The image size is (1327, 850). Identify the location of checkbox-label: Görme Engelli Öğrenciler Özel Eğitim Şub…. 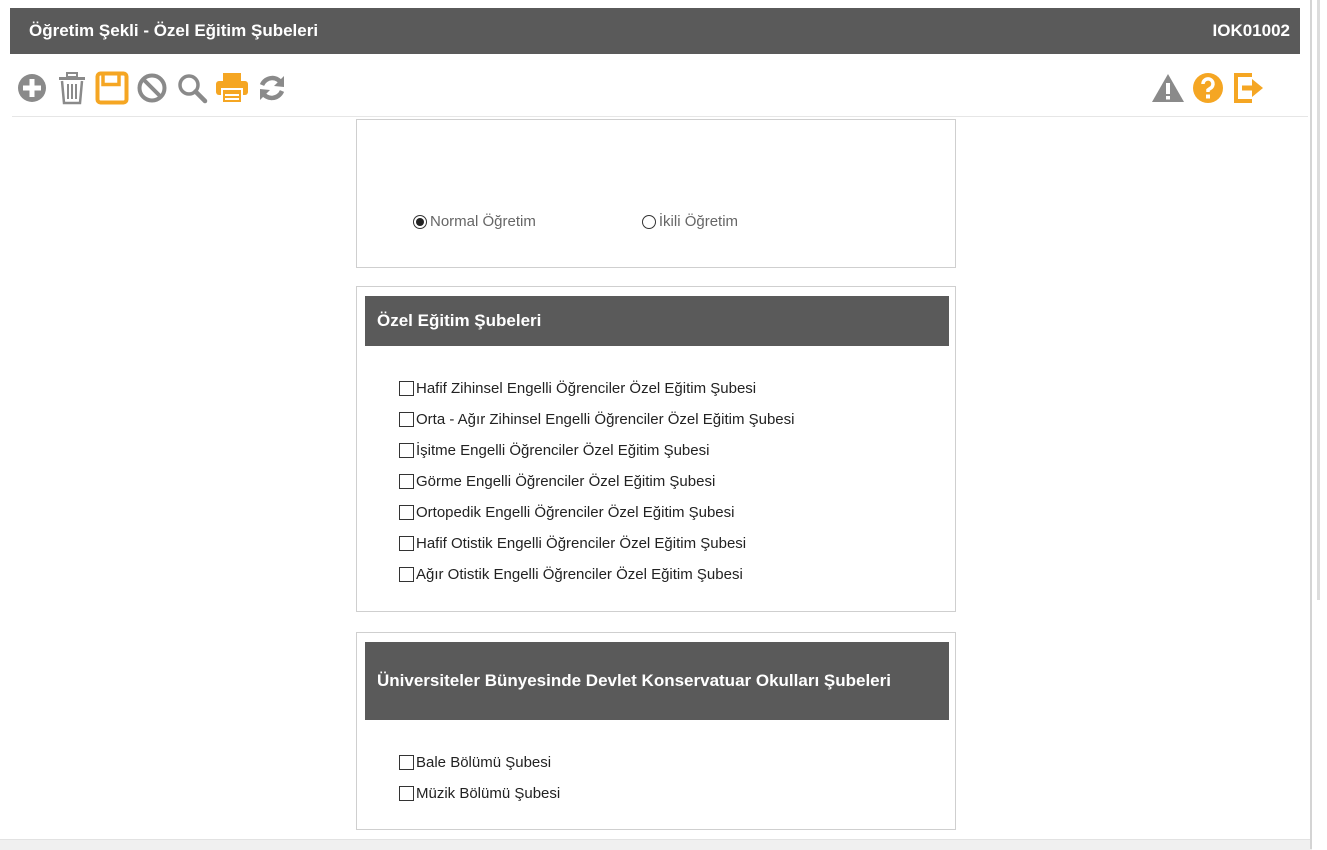
(566, 481).